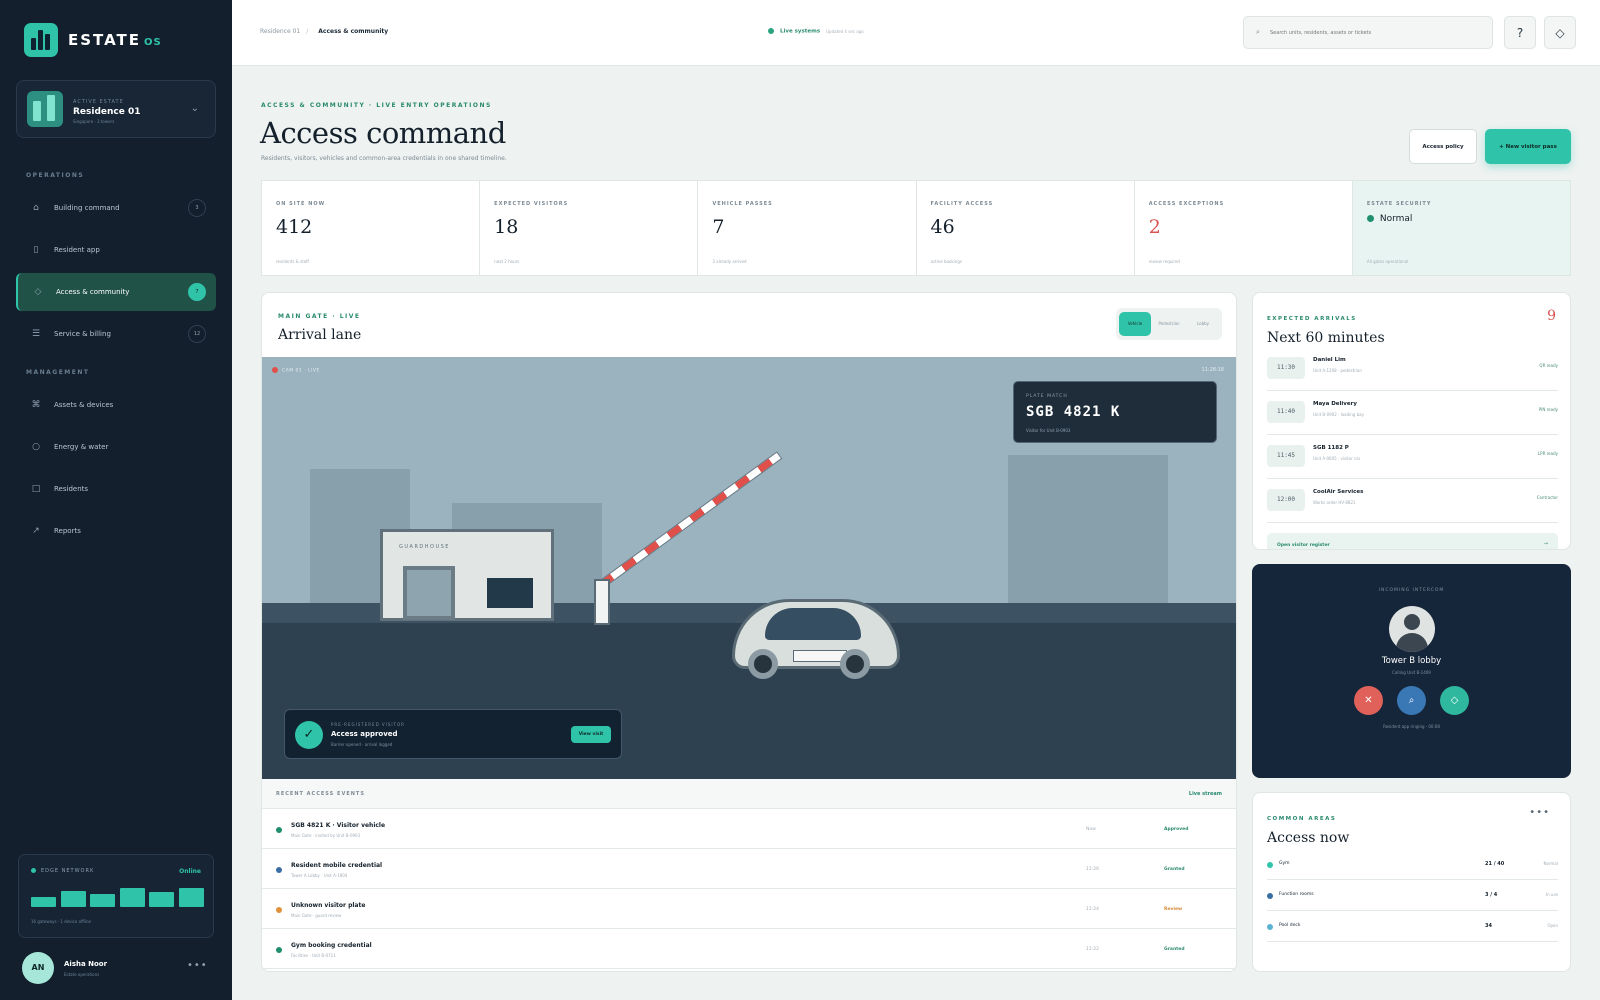 The width and height of the screenshot is (1600, 1000). What do you see at coordinates (45, 109) in the screenshot?
I see `building-icon` at bounding box center [45, 109].